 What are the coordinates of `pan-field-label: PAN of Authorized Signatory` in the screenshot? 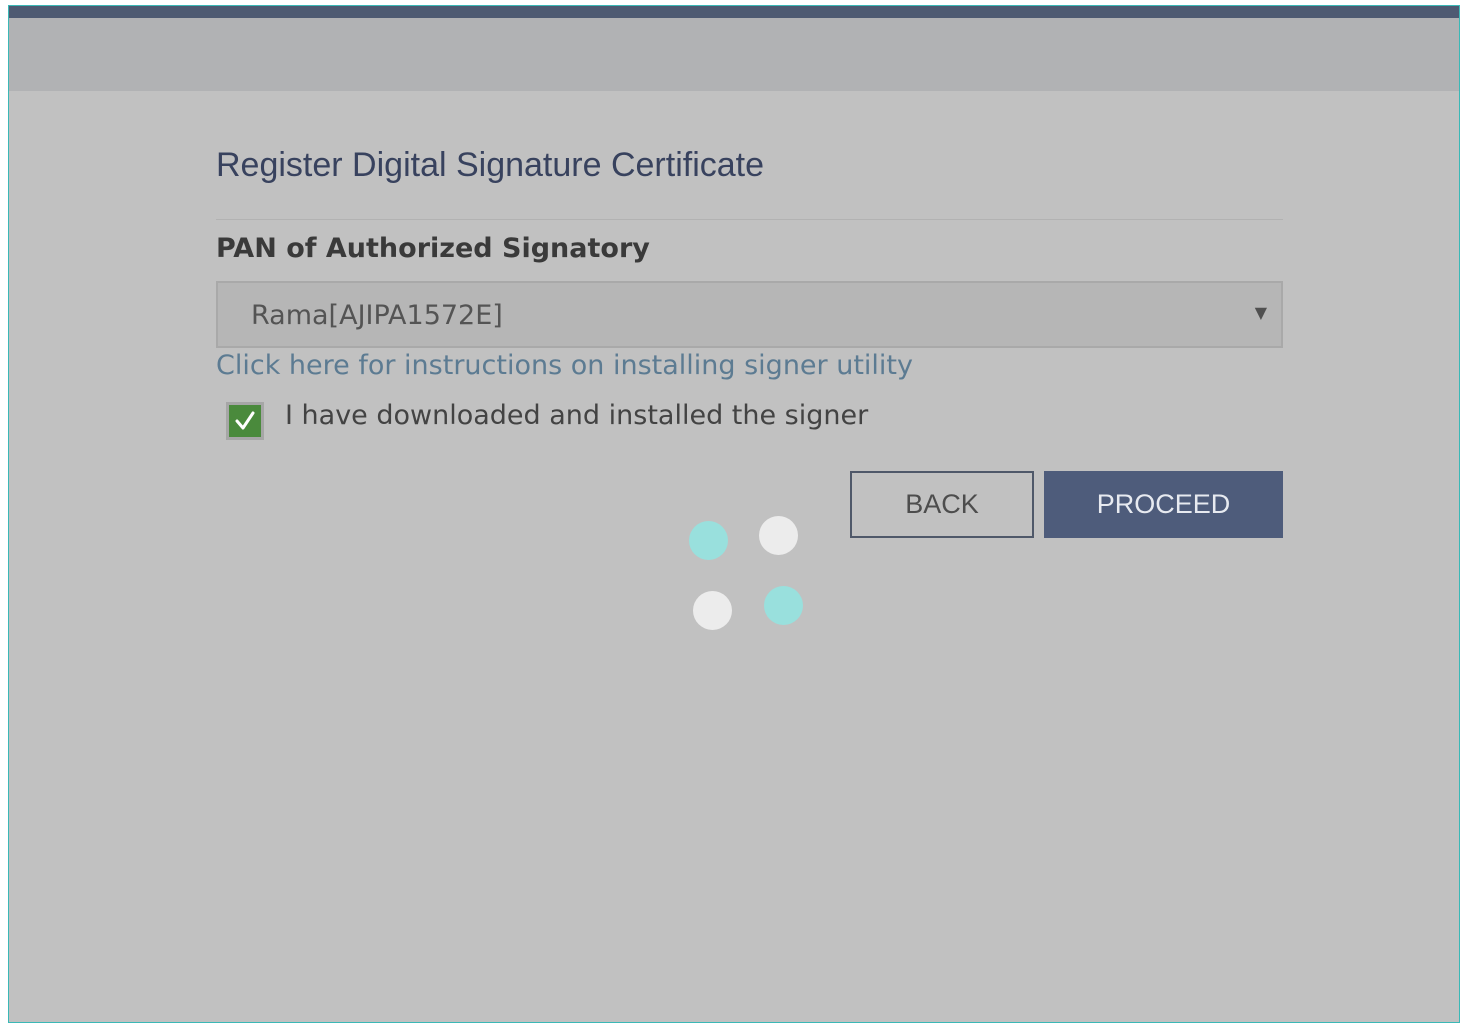 It's located at (433, 248).